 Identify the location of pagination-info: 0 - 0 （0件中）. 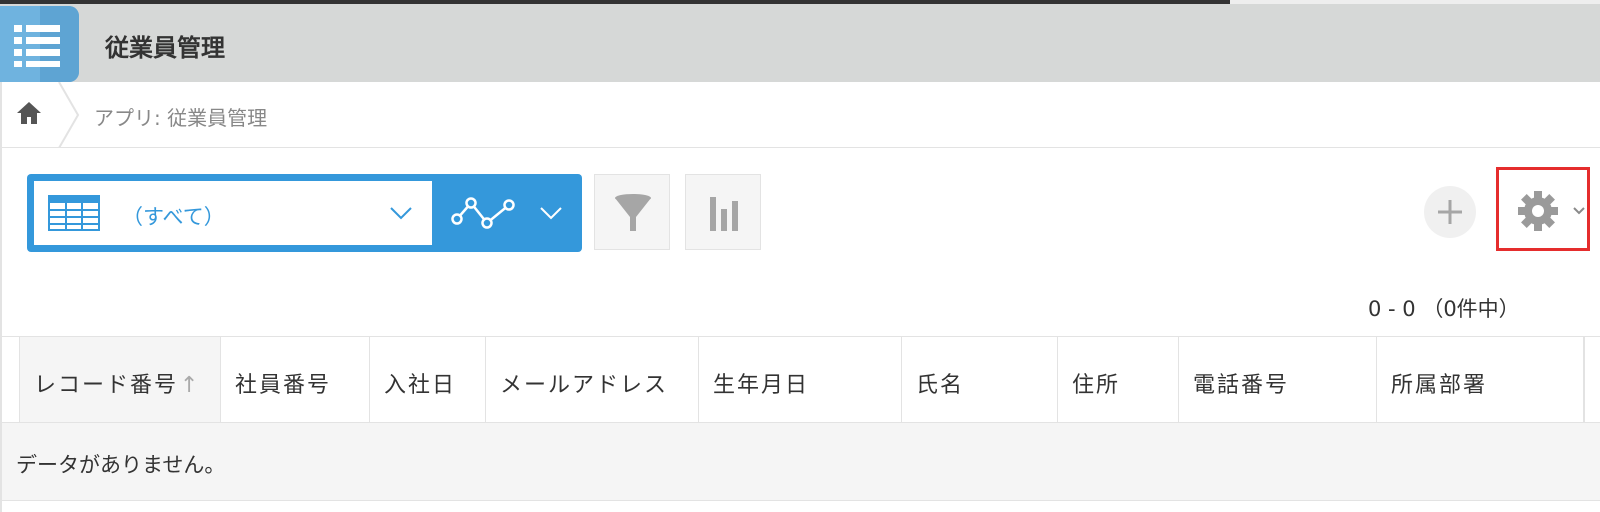
(1444, 309).